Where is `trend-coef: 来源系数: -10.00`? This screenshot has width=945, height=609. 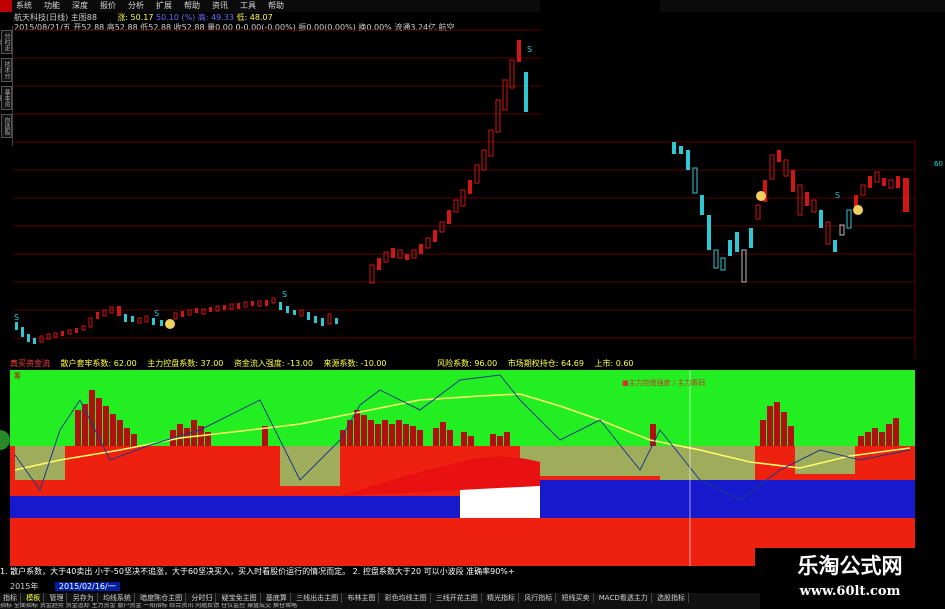
trend-coef: 来源系数: -10.00 is located at coordinates (355, 363).